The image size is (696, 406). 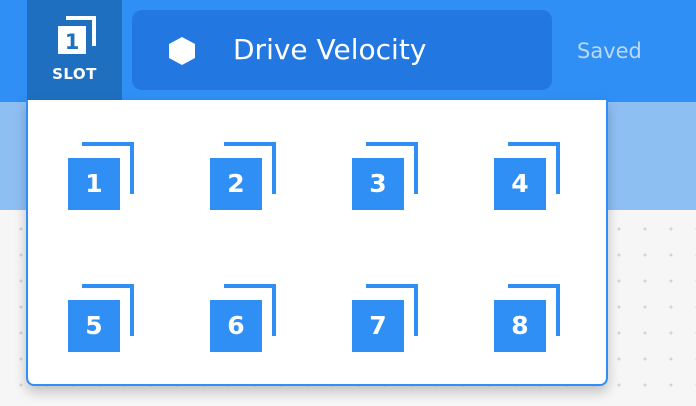 I want to click on slot-number: 5, so click(x=94, y=325).